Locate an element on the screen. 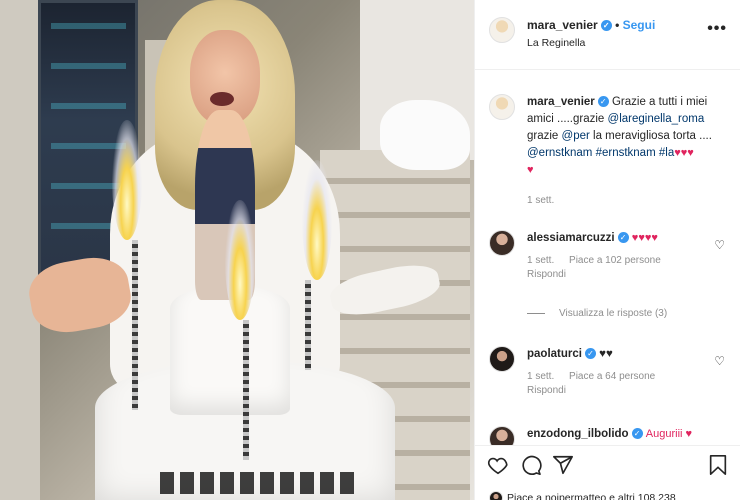 The image size is (740, 500). photo-wall is located at coordinates (20, 250).